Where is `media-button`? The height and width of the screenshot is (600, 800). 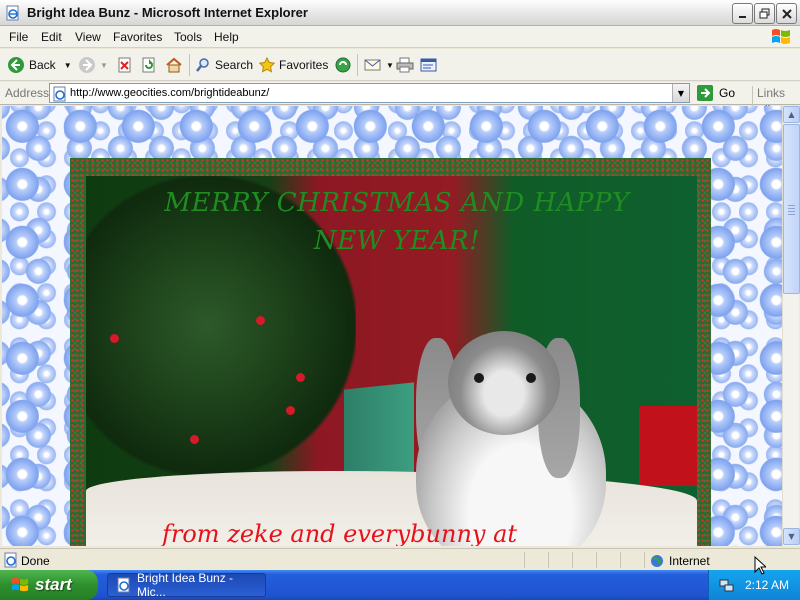
media-button is located at coordinates (345, 65).